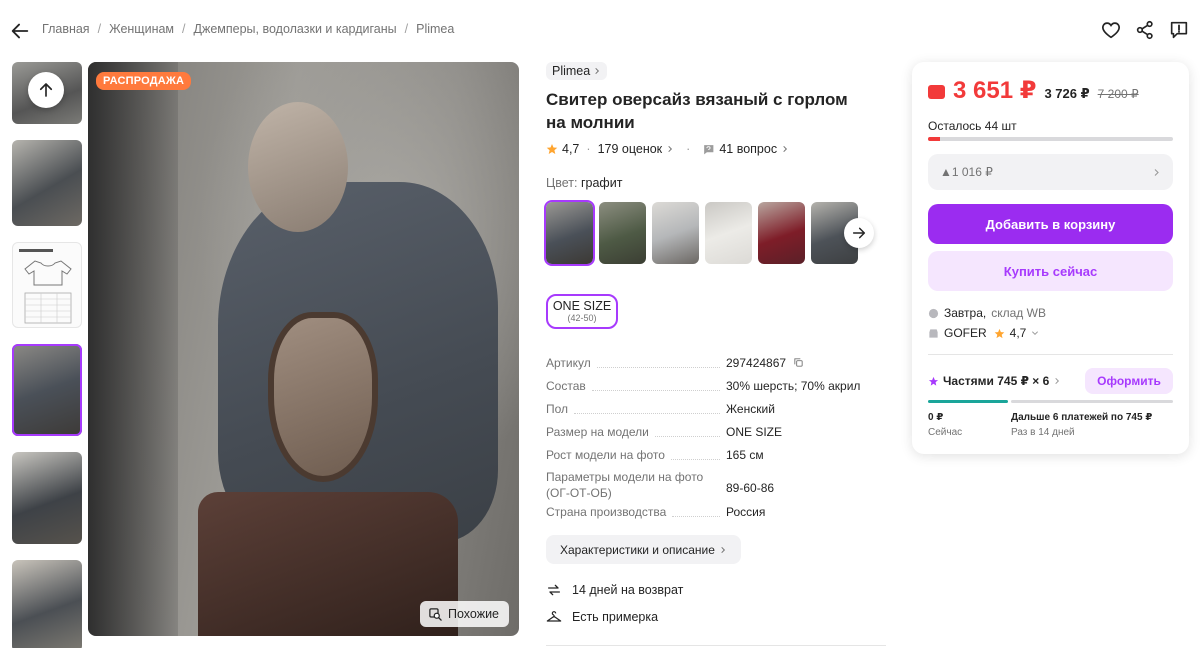  I want to click on shop-icon, so click(933, 333).